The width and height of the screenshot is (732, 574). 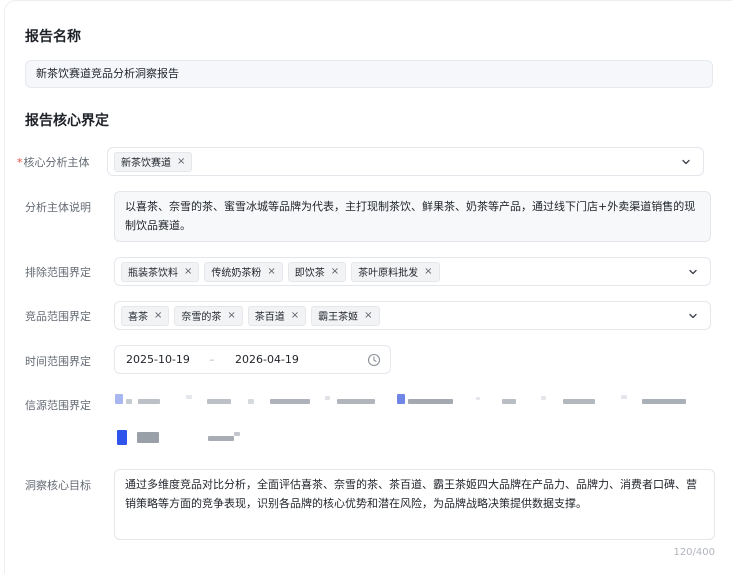 I want to click on subject-desc-label: 分析主体说明, so click(x=58, y=207).